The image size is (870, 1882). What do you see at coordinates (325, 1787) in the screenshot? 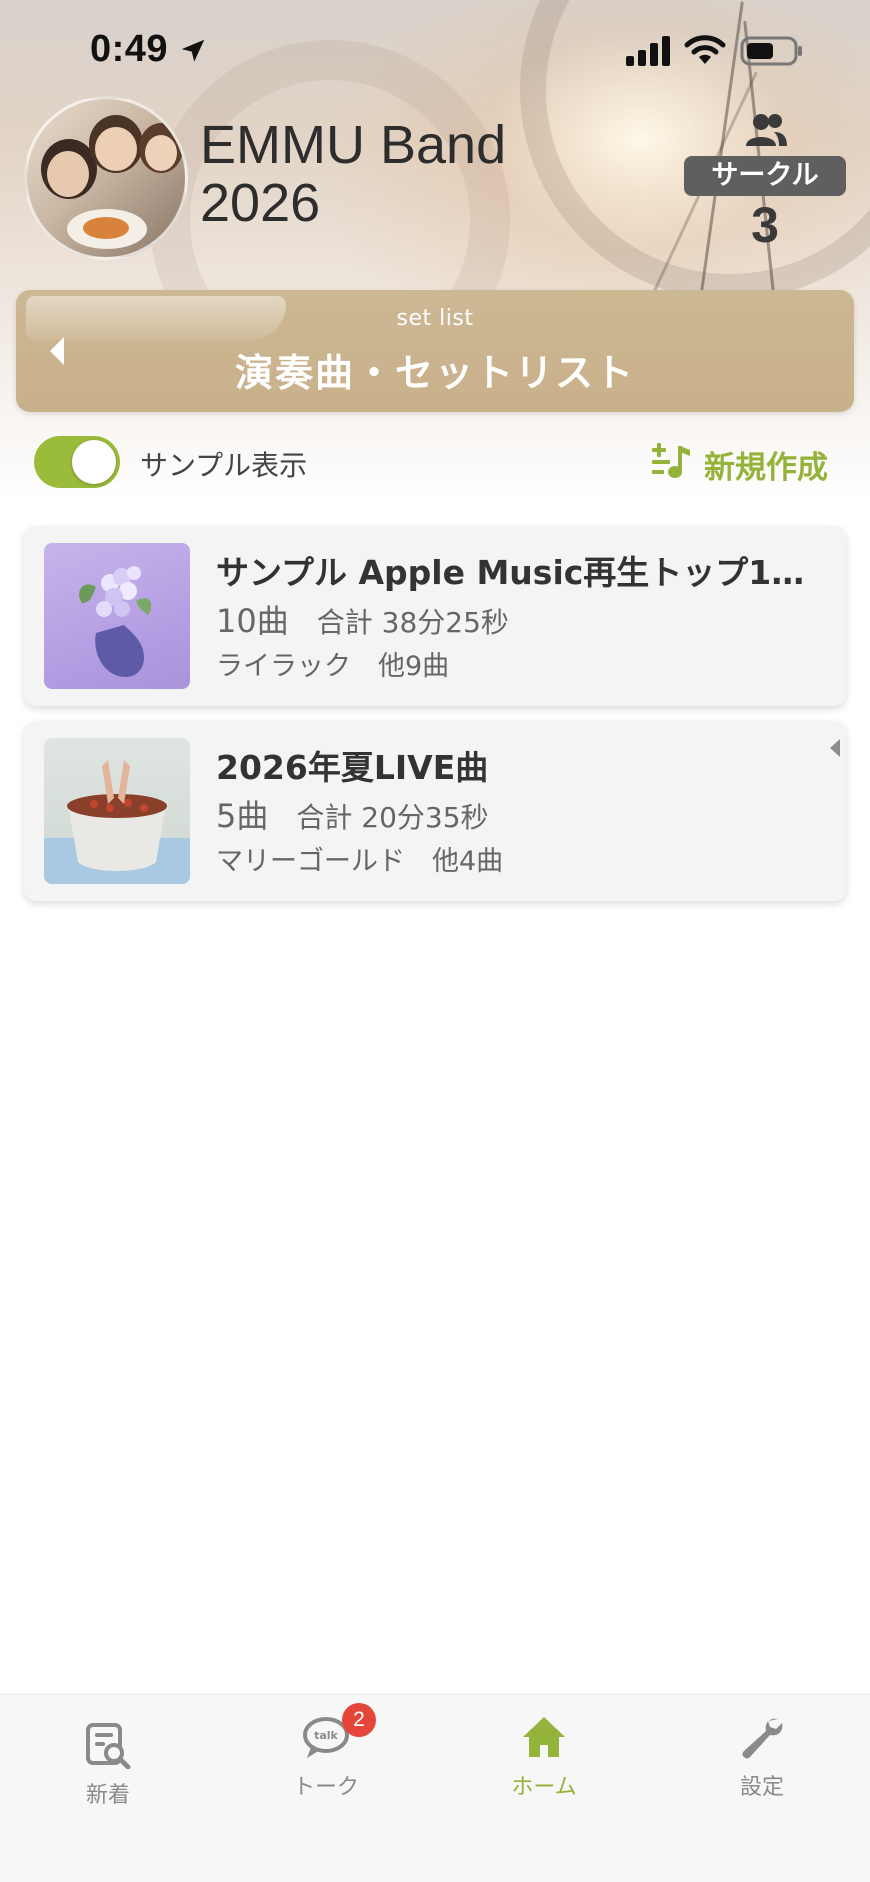
I see `tab-talk-label: トーク` at bounding box center [325, 1787].